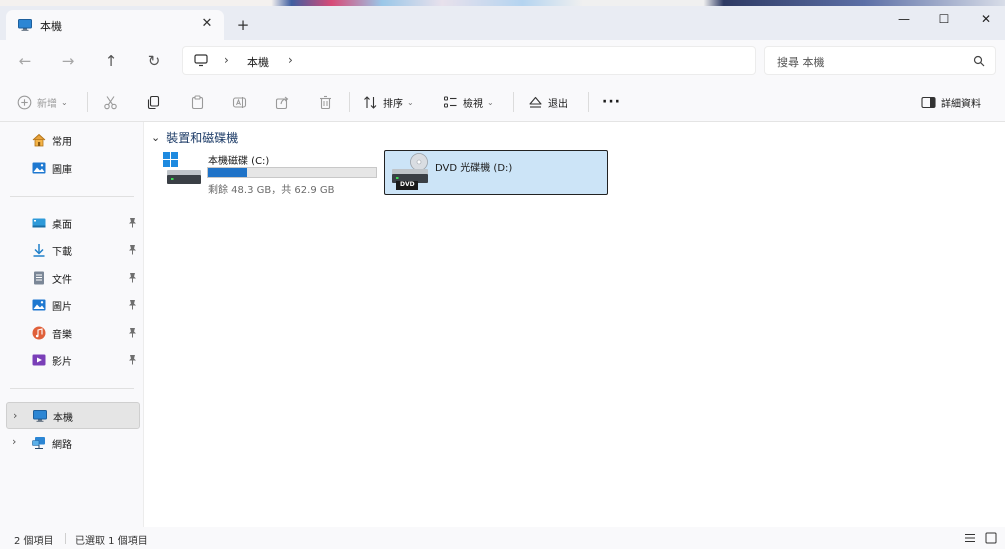 Image resolution: width=1005 pixels, height=549 pixels. I want to click on refresh-button: ↻, so click(154, 61).